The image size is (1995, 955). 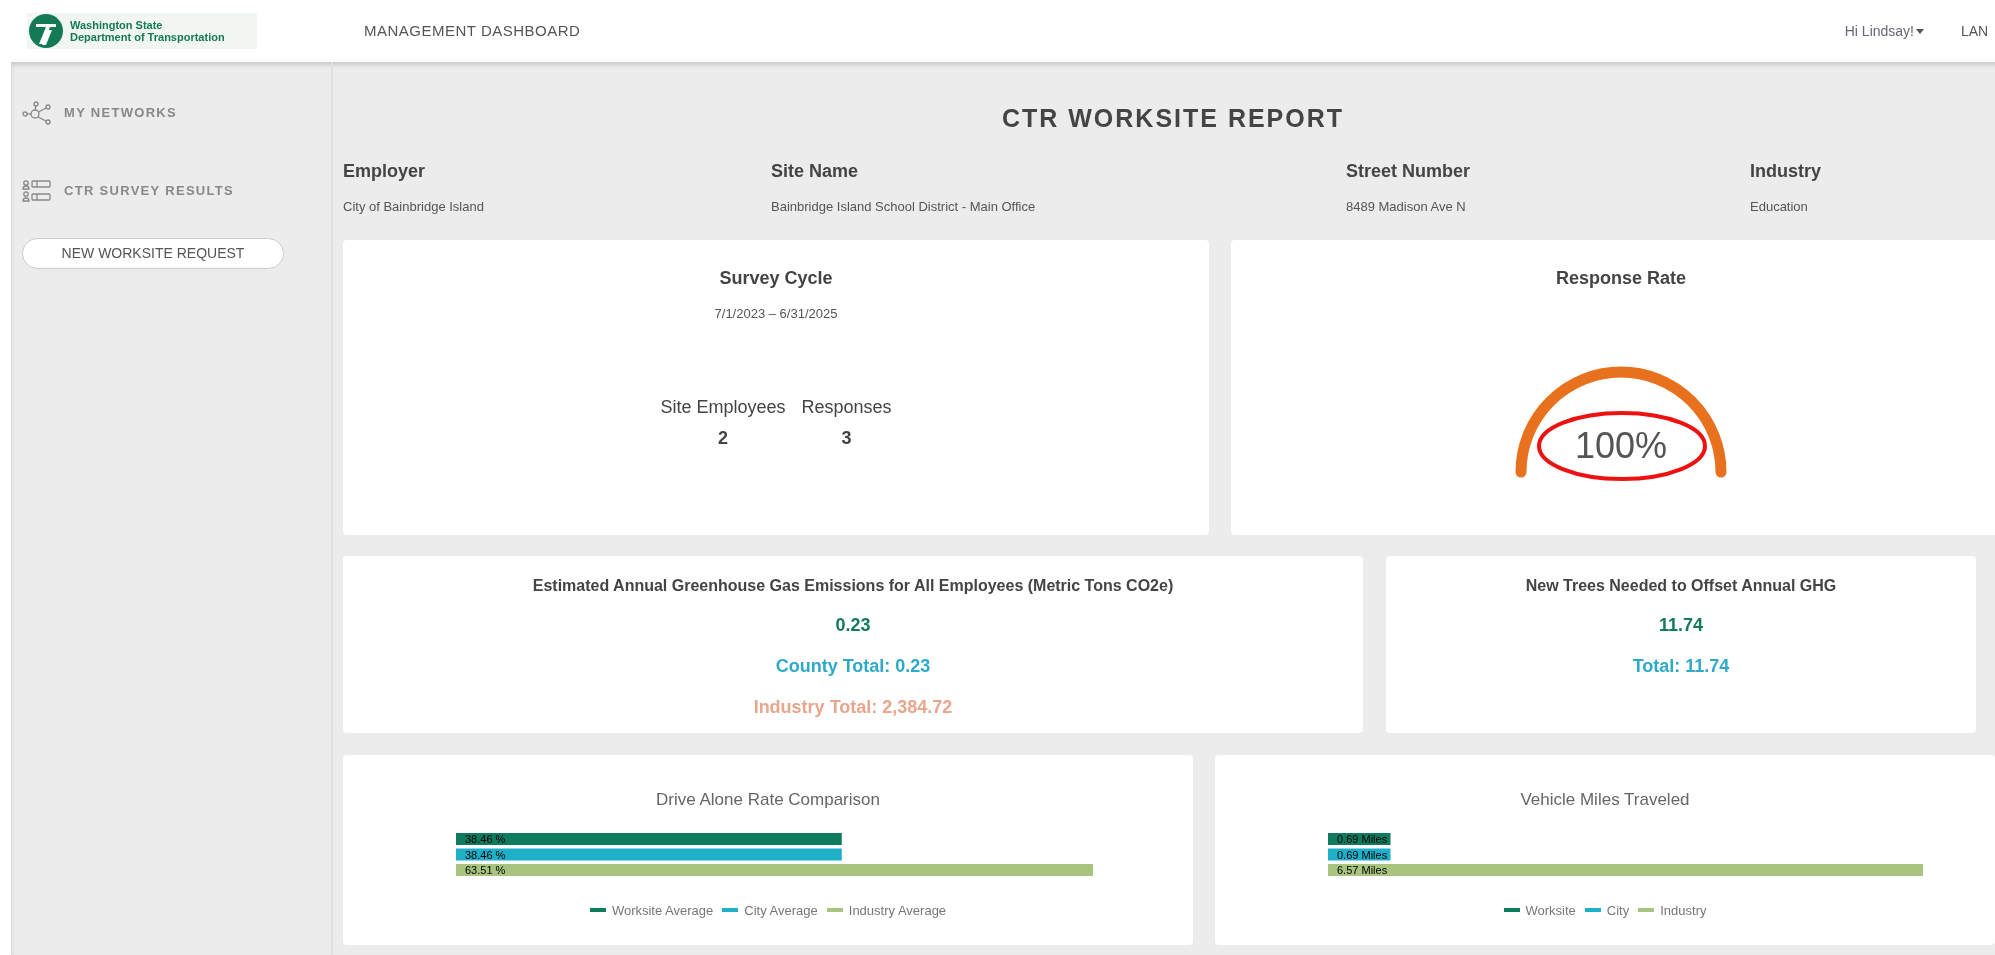 What do you see at coordinates (722, 438) in the screenshot?
I see `stat-value: 2` at bounding box center [722, 438].